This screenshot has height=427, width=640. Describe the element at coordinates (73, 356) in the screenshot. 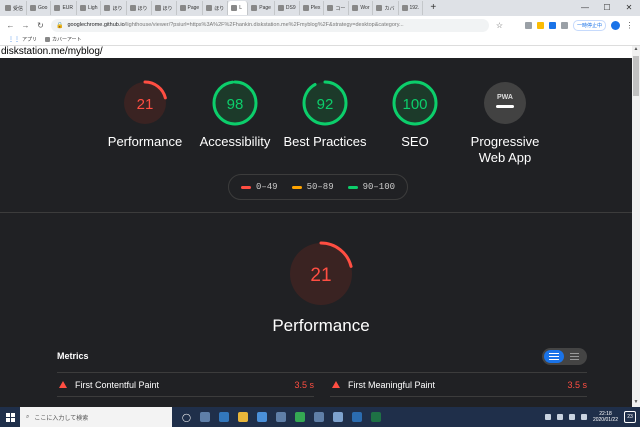

I see `metrics-title: Metrics` at that location.